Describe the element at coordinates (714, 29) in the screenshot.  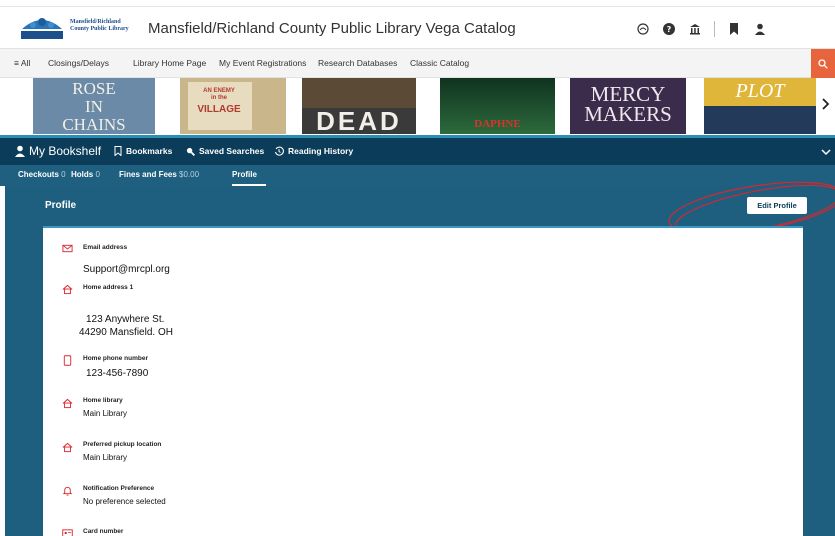
I see `header-divider` at that location.